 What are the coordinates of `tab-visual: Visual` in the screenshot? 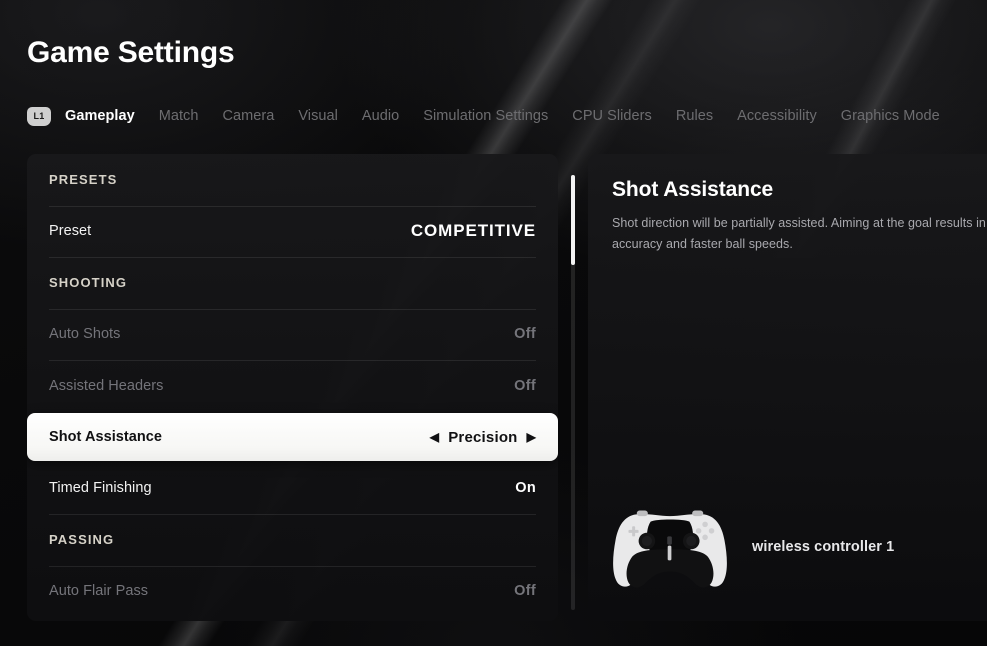 It's located at (318, 116).